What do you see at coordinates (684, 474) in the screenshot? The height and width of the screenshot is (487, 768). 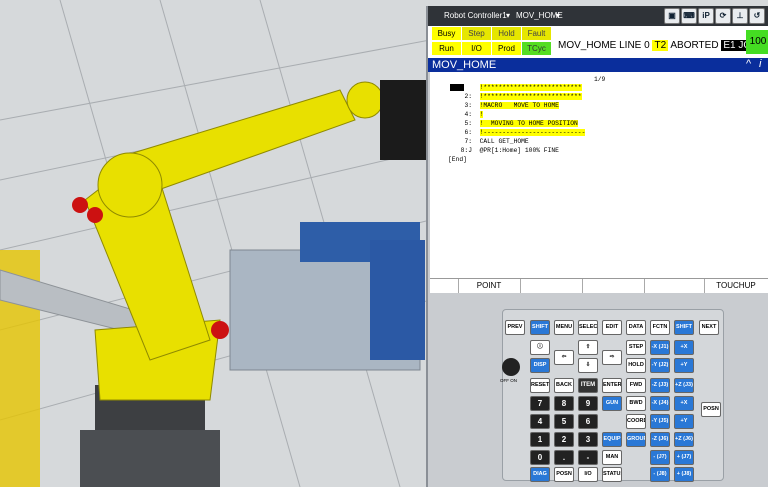 I see `jog-plus-j8-key: + (J8)` at bounding box center [684, 474].